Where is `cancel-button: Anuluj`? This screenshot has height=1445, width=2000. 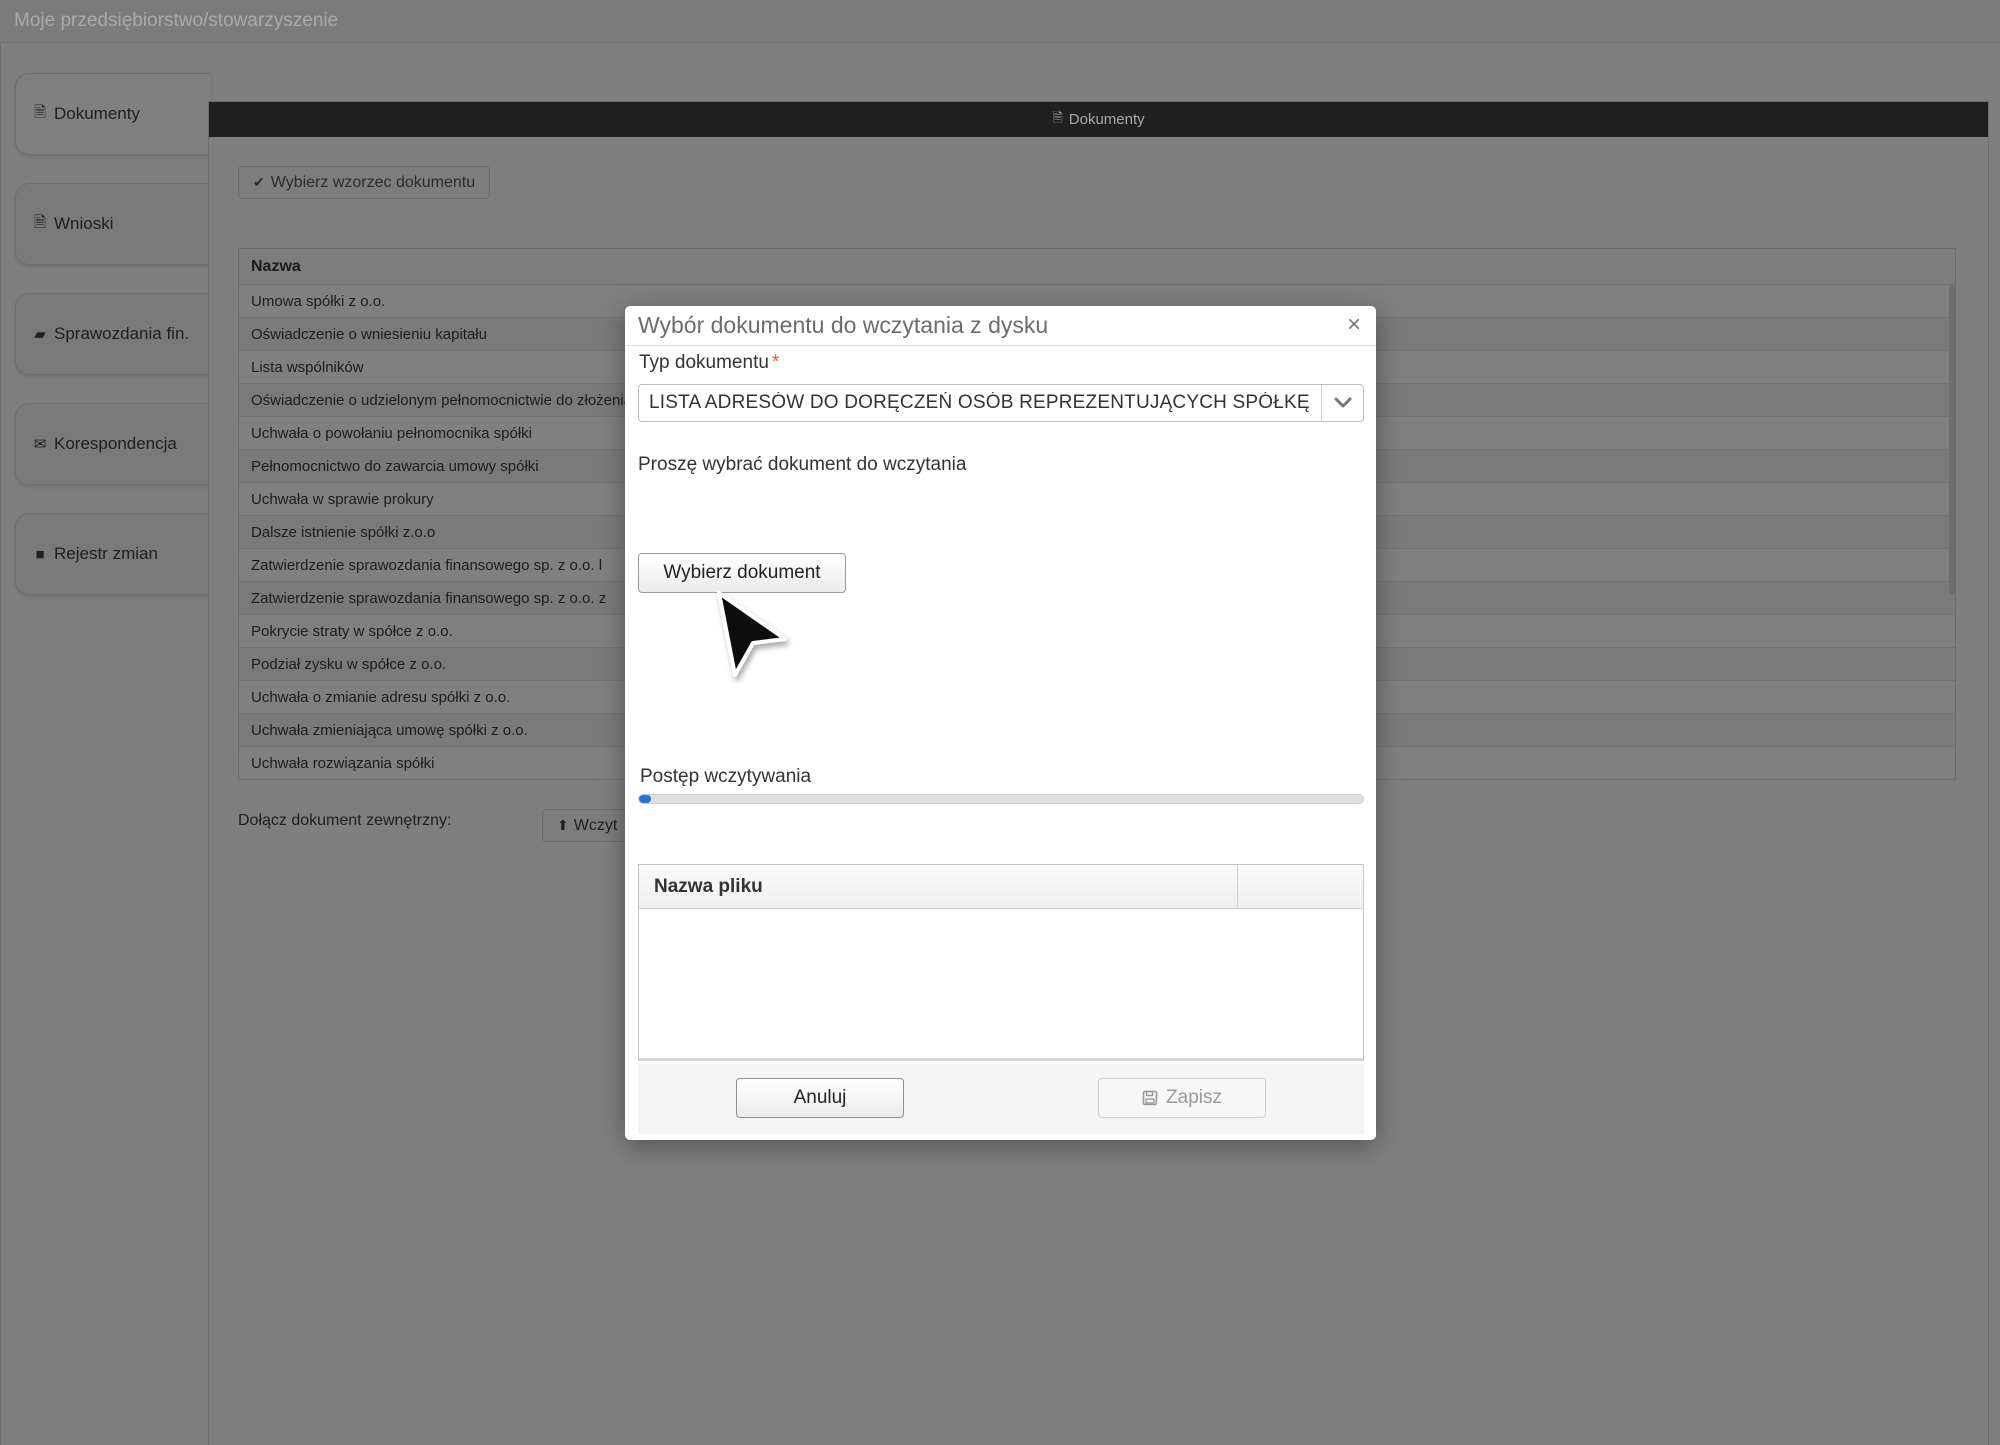
cancel-button: Anuluj is located at coordinates (820, 1098).